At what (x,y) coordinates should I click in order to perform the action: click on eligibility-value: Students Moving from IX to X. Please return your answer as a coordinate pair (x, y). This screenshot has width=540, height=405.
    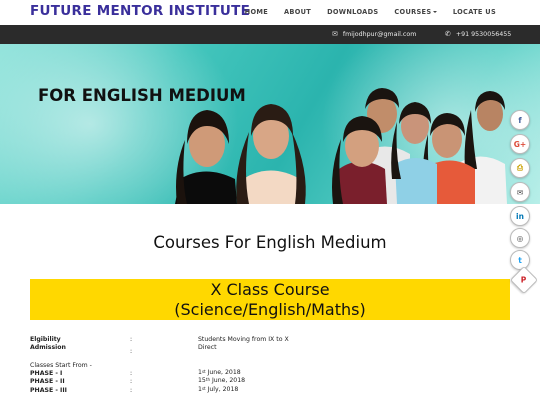
    Looking at the image, I should click on (243, 339).